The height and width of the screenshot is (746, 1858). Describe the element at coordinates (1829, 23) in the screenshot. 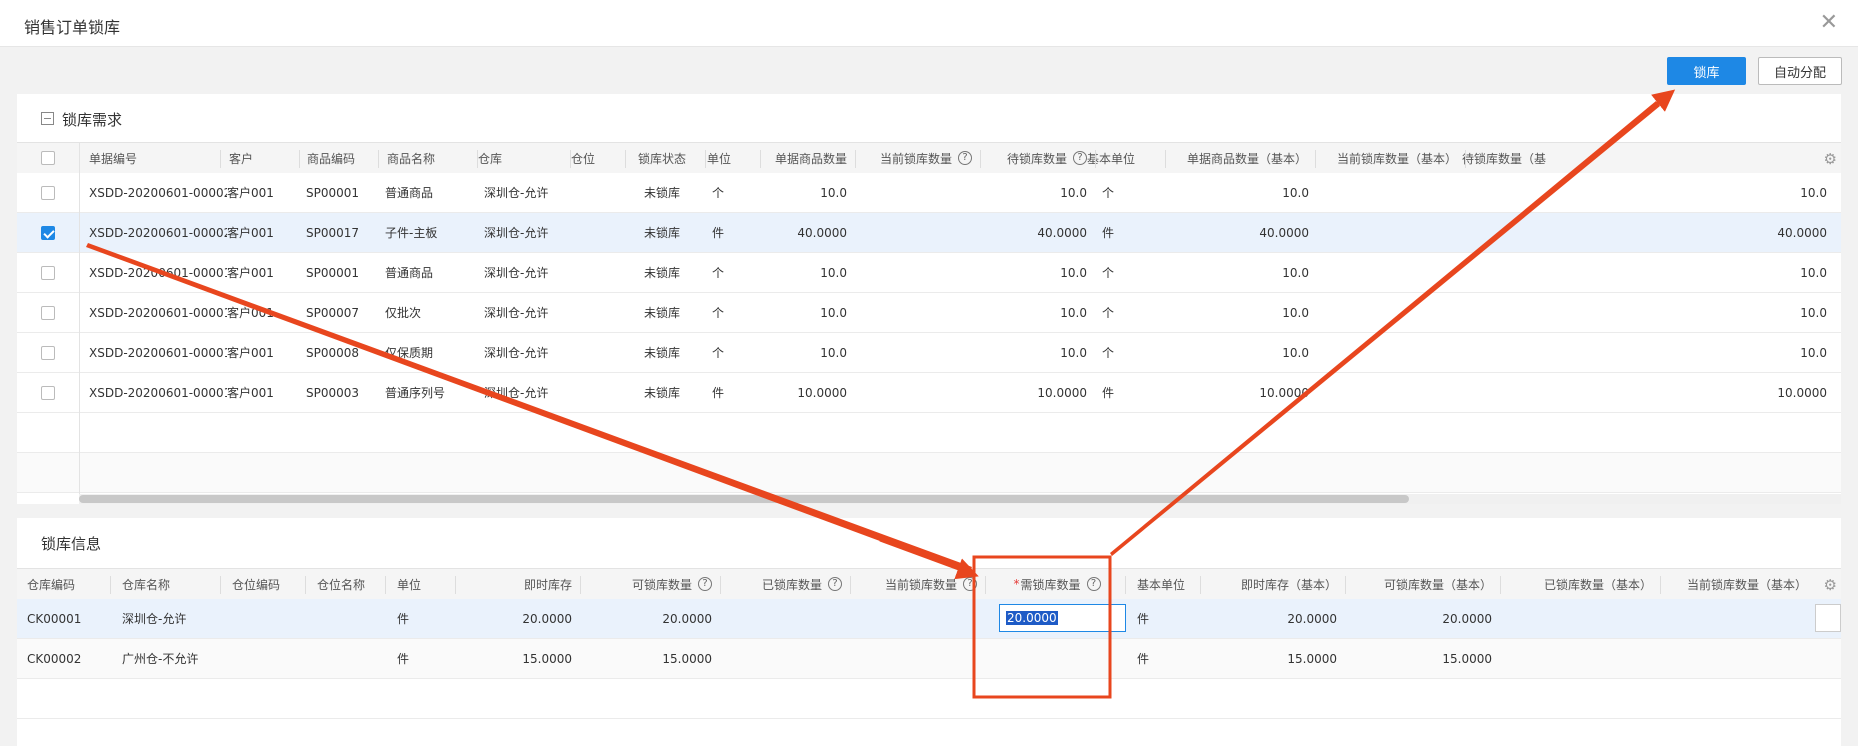

I see `close-icon: ✕` at that location.